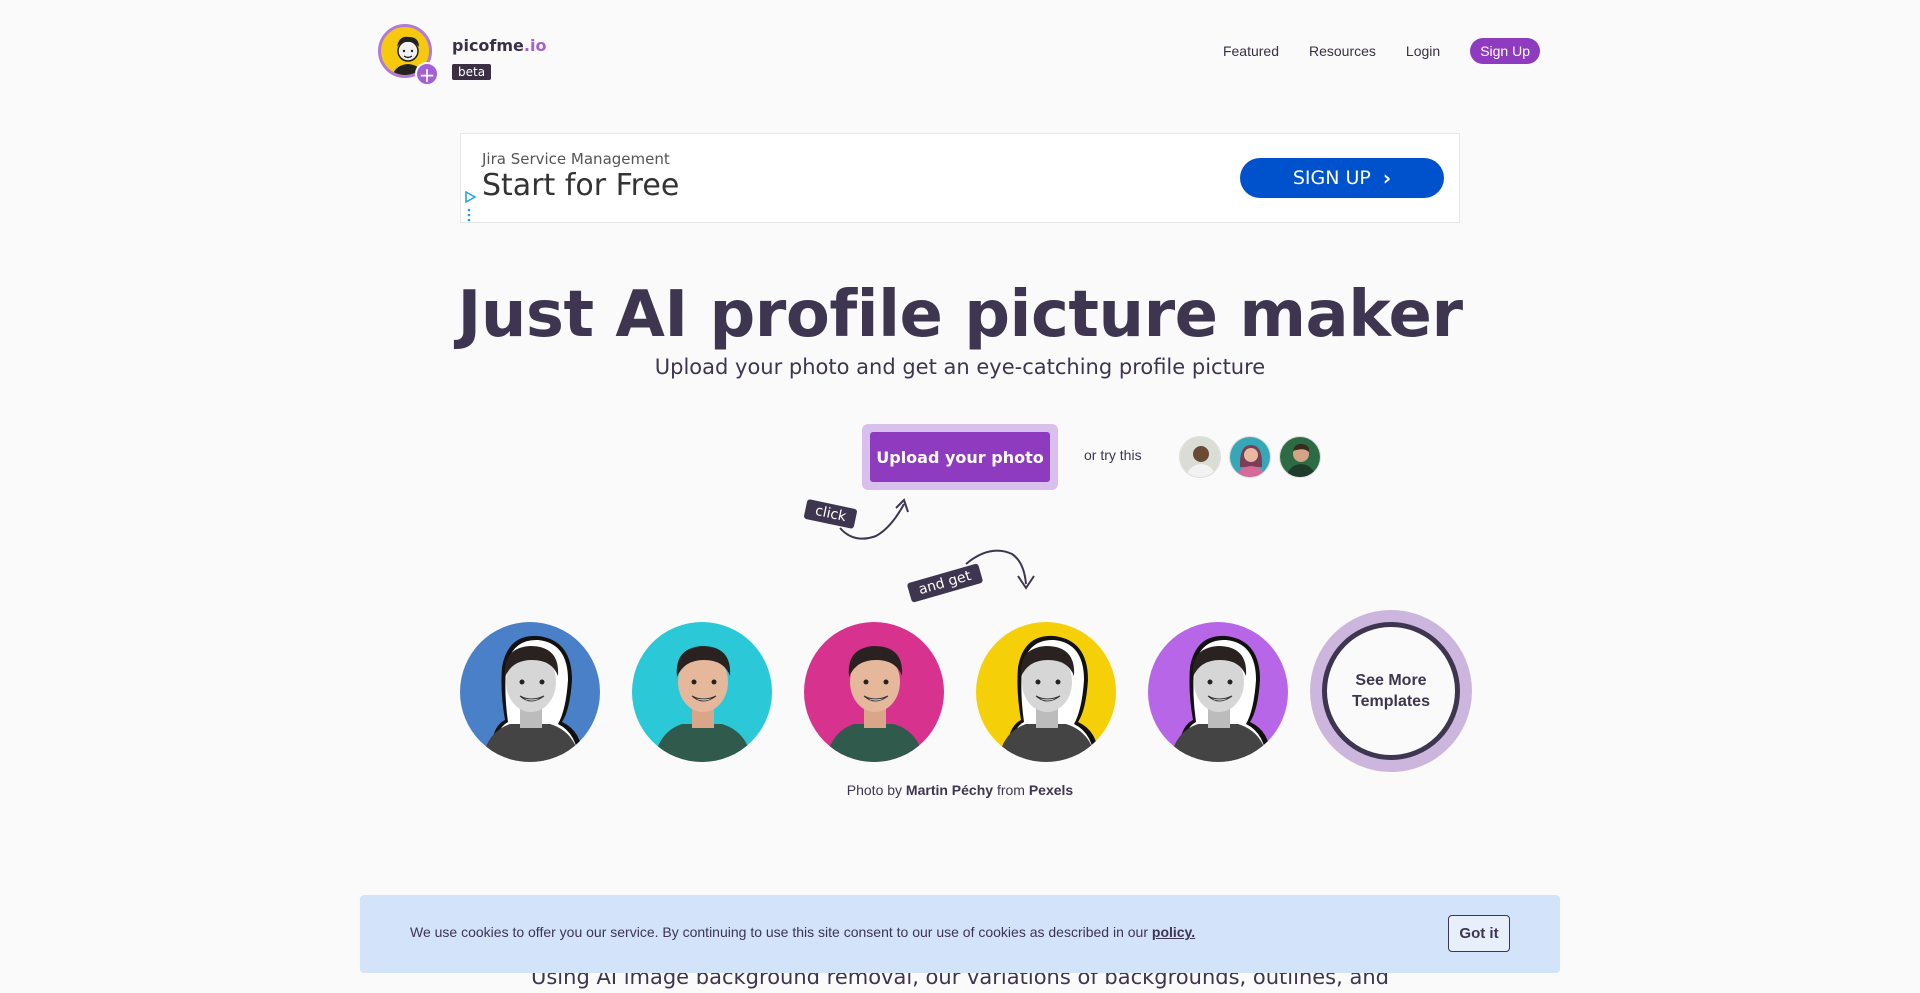 This screenshot has width=1920, height=993. Describe the element at coordinates (1000, 569) in the screenshot. I see `curved-arrow-down-icon` at that location.